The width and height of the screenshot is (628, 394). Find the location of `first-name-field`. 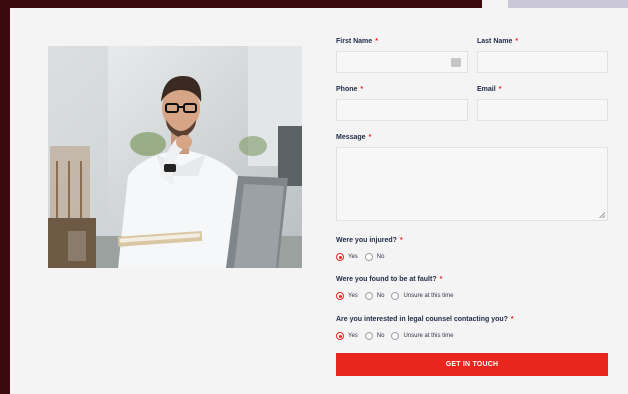

first-name-field is located at coordinates (402, 62).